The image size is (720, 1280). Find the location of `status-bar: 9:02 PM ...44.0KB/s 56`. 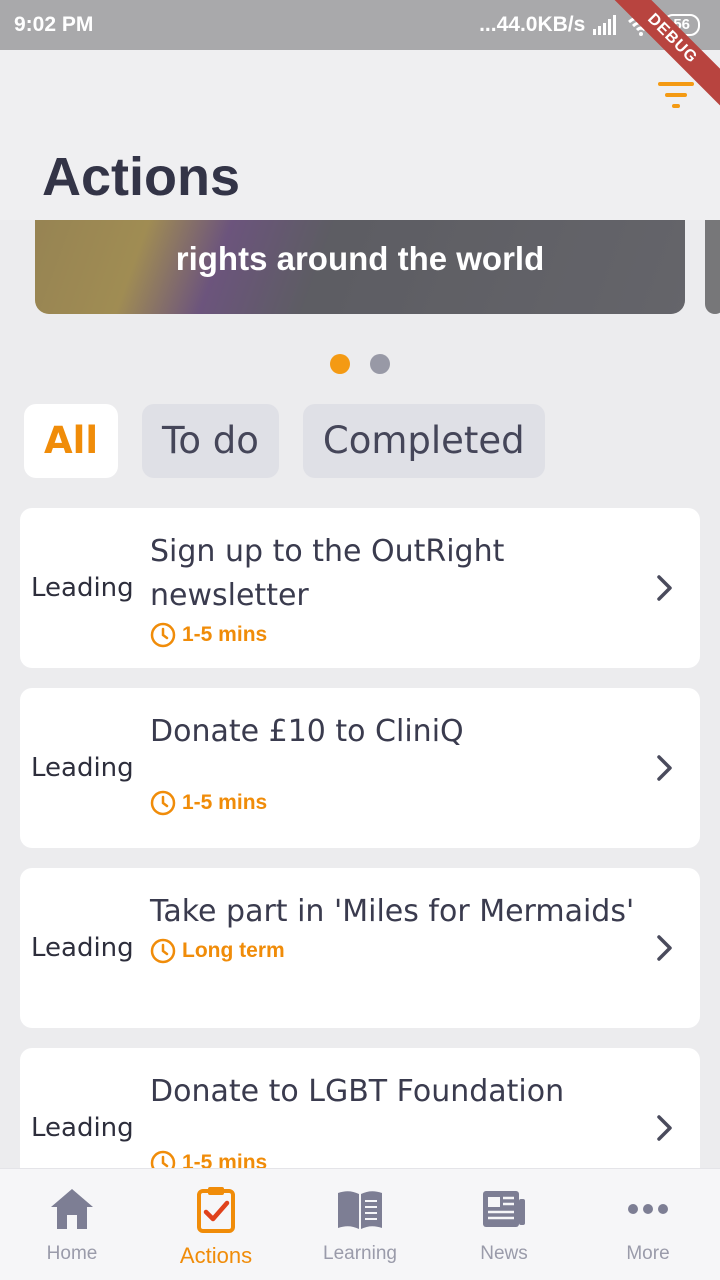

status-bar: 9:02 PM ...44.0KB/s 56 is located at coordinates (360, 25).